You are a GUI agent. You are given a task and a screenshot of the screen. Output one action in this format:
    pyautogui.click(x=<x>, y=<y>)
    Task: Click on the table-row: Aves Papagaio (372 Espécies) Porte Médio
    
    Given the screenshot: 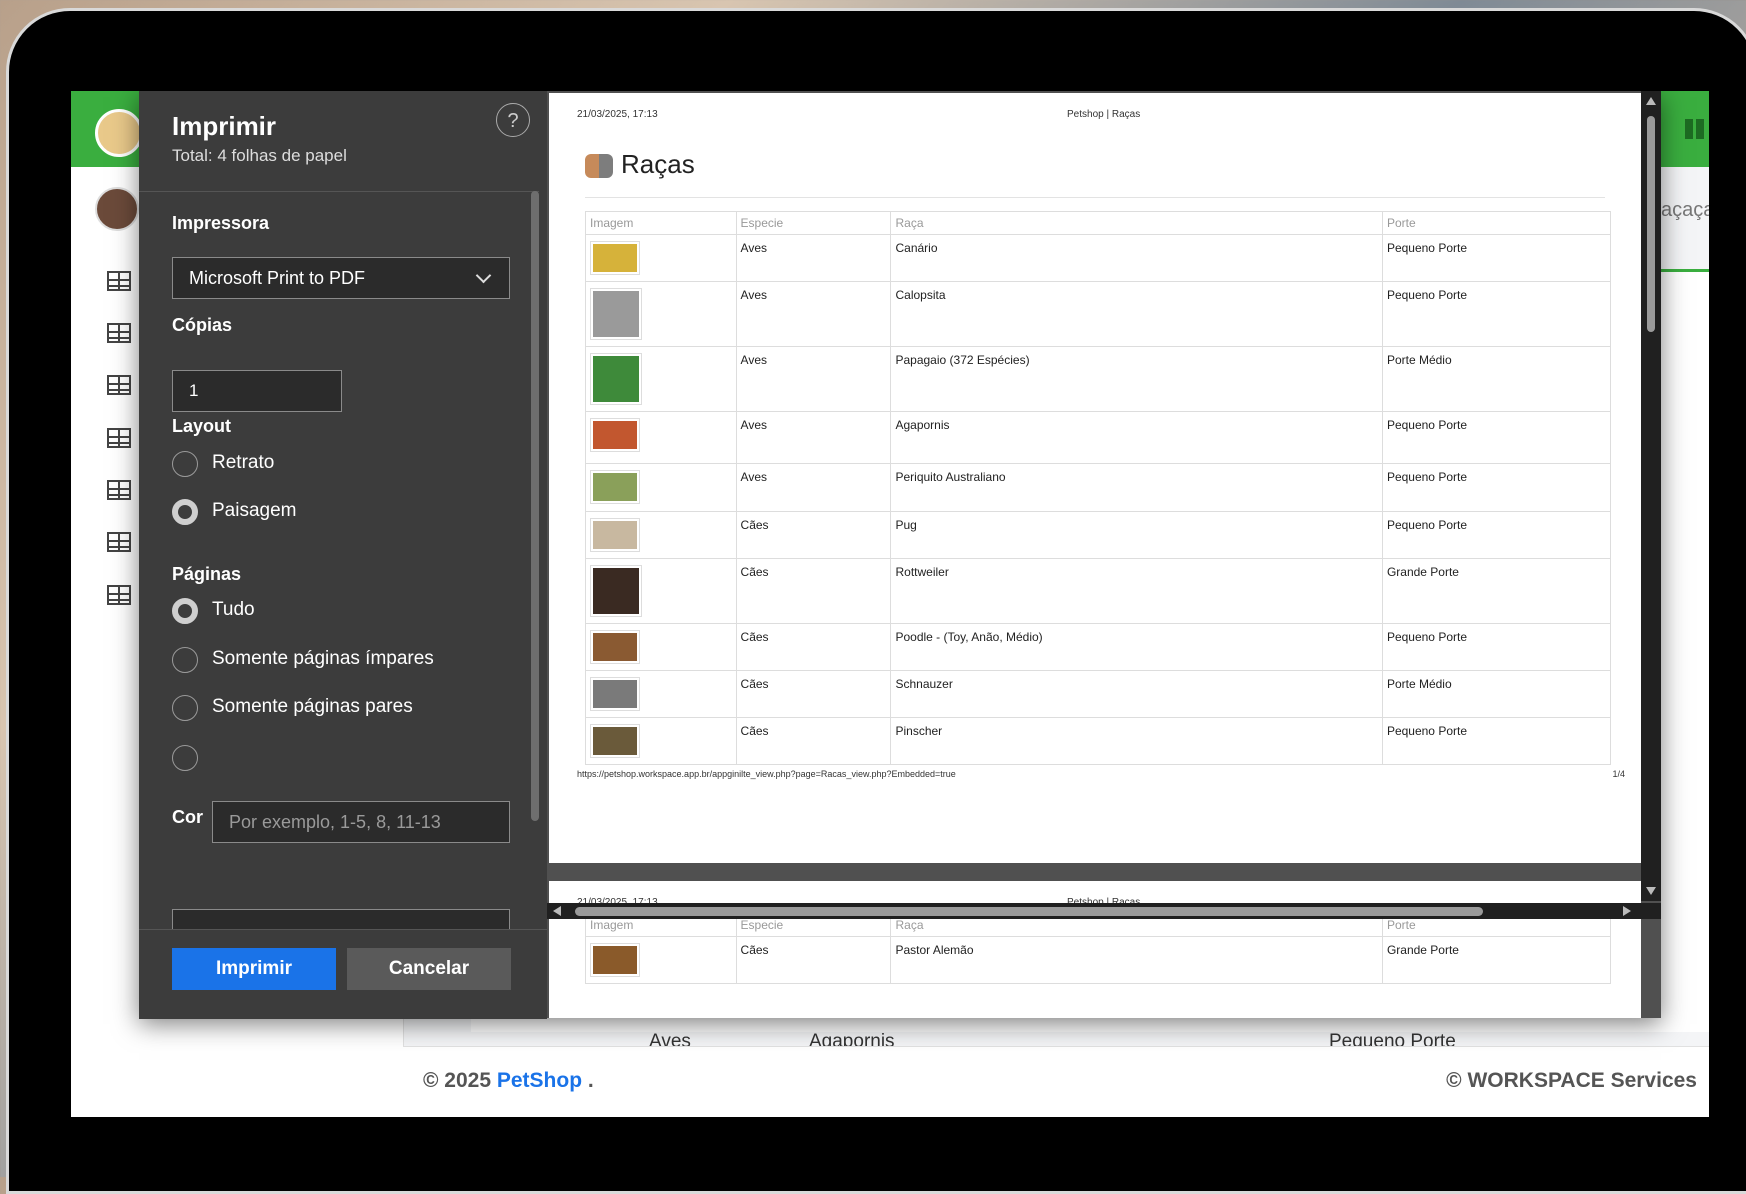 What is the action you would take?
    pyautogui.click(x=1098, y=379)
    